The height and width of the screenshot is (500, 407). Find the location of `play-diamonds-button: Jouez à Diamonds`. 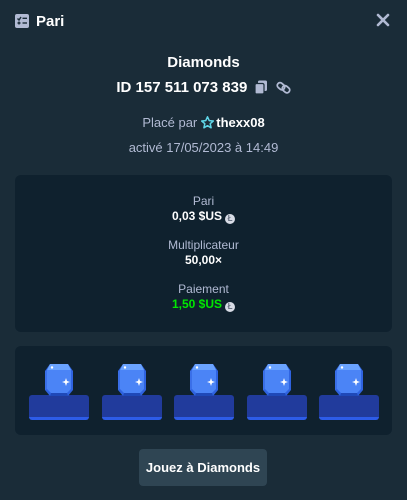

play-diamonds-button: Jouez à Diamonds is located at coordinates (203, 467).